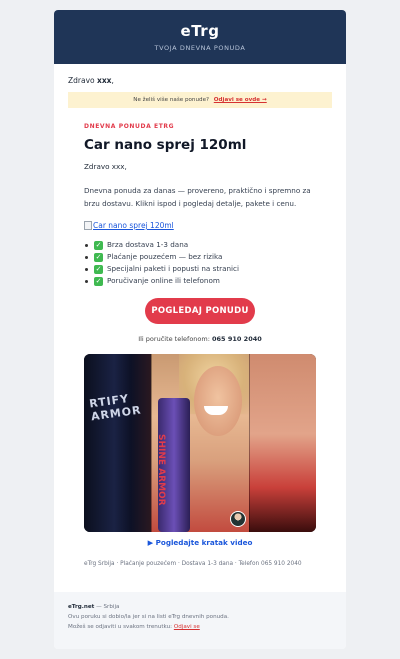 This screenshot has height=659, width=400. I want to click on offer-greeting: Zdravo xxx,, so click(105, 166).